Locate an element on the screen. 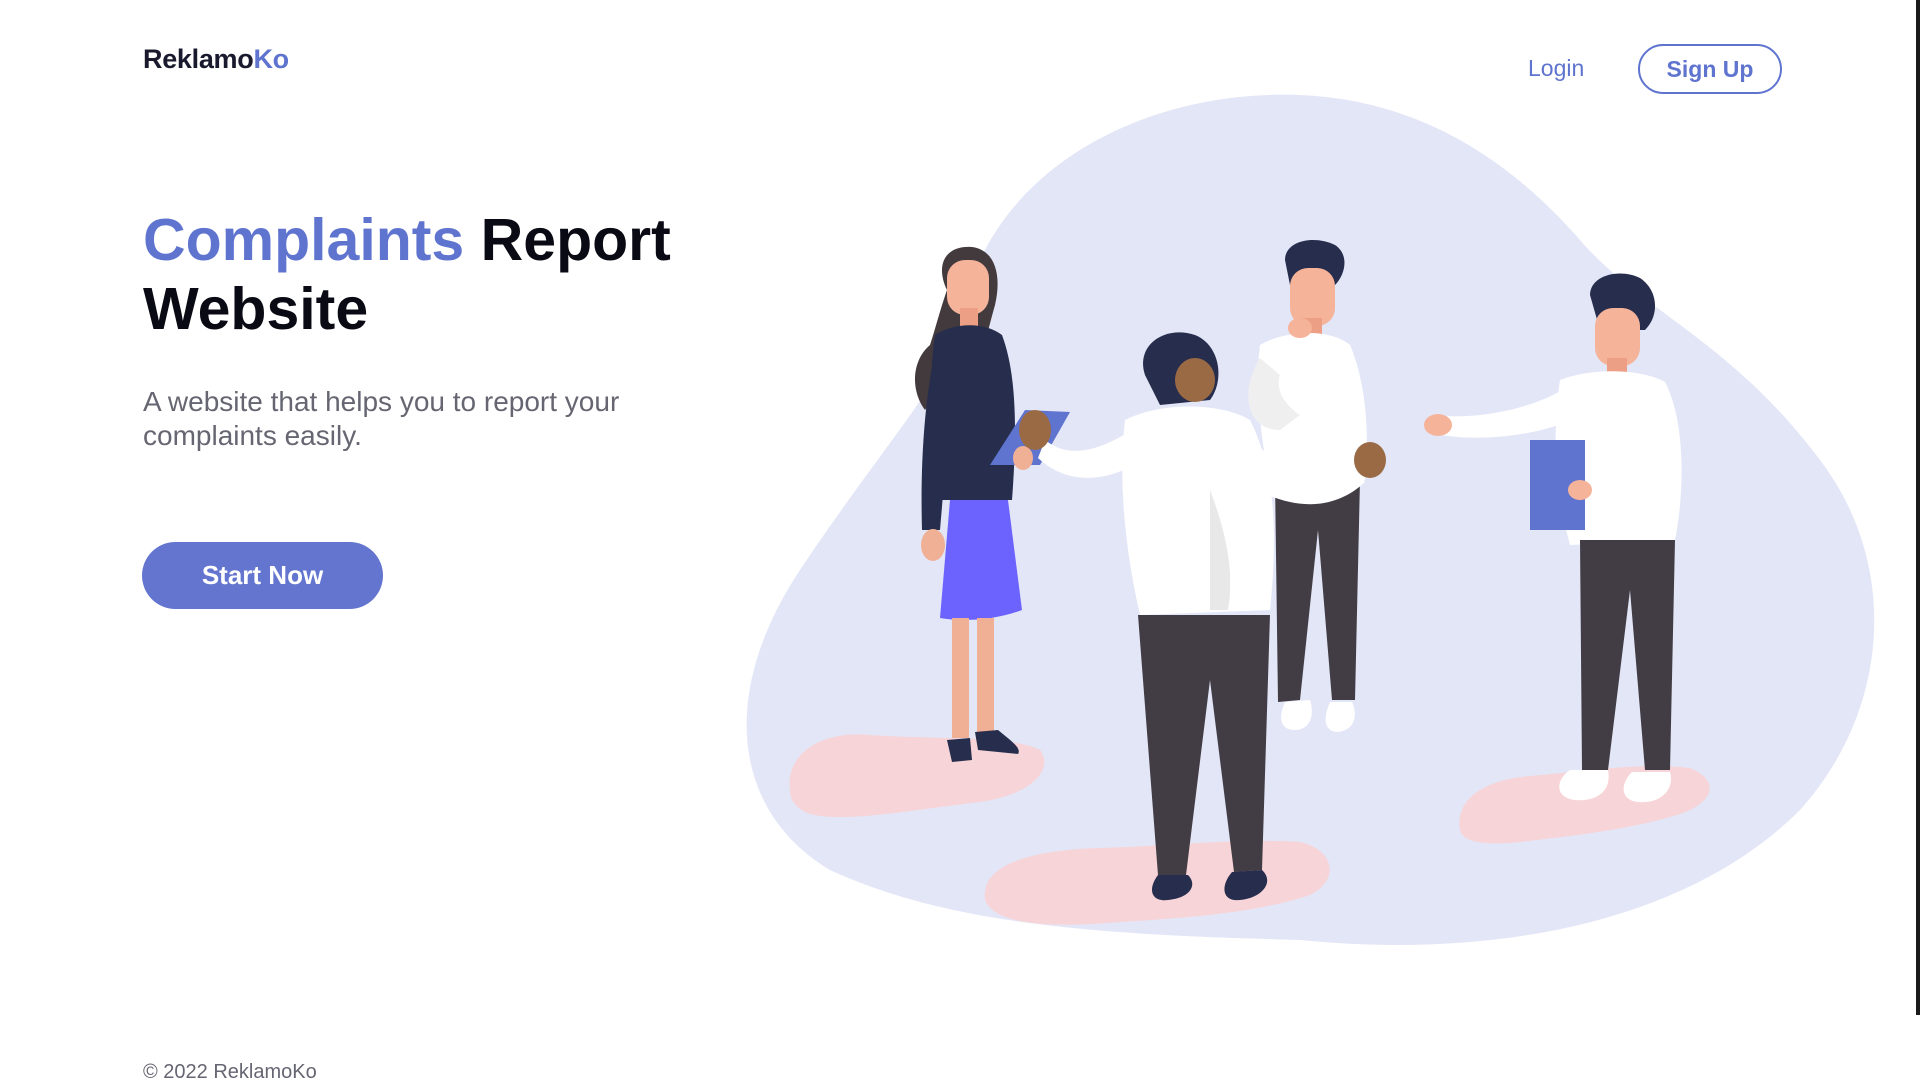 Image resolution: width=1920 pixels, height=1080 pixels. footer-copyright: © 2022 ReklamoKo is located at coordinates (230, 1070).